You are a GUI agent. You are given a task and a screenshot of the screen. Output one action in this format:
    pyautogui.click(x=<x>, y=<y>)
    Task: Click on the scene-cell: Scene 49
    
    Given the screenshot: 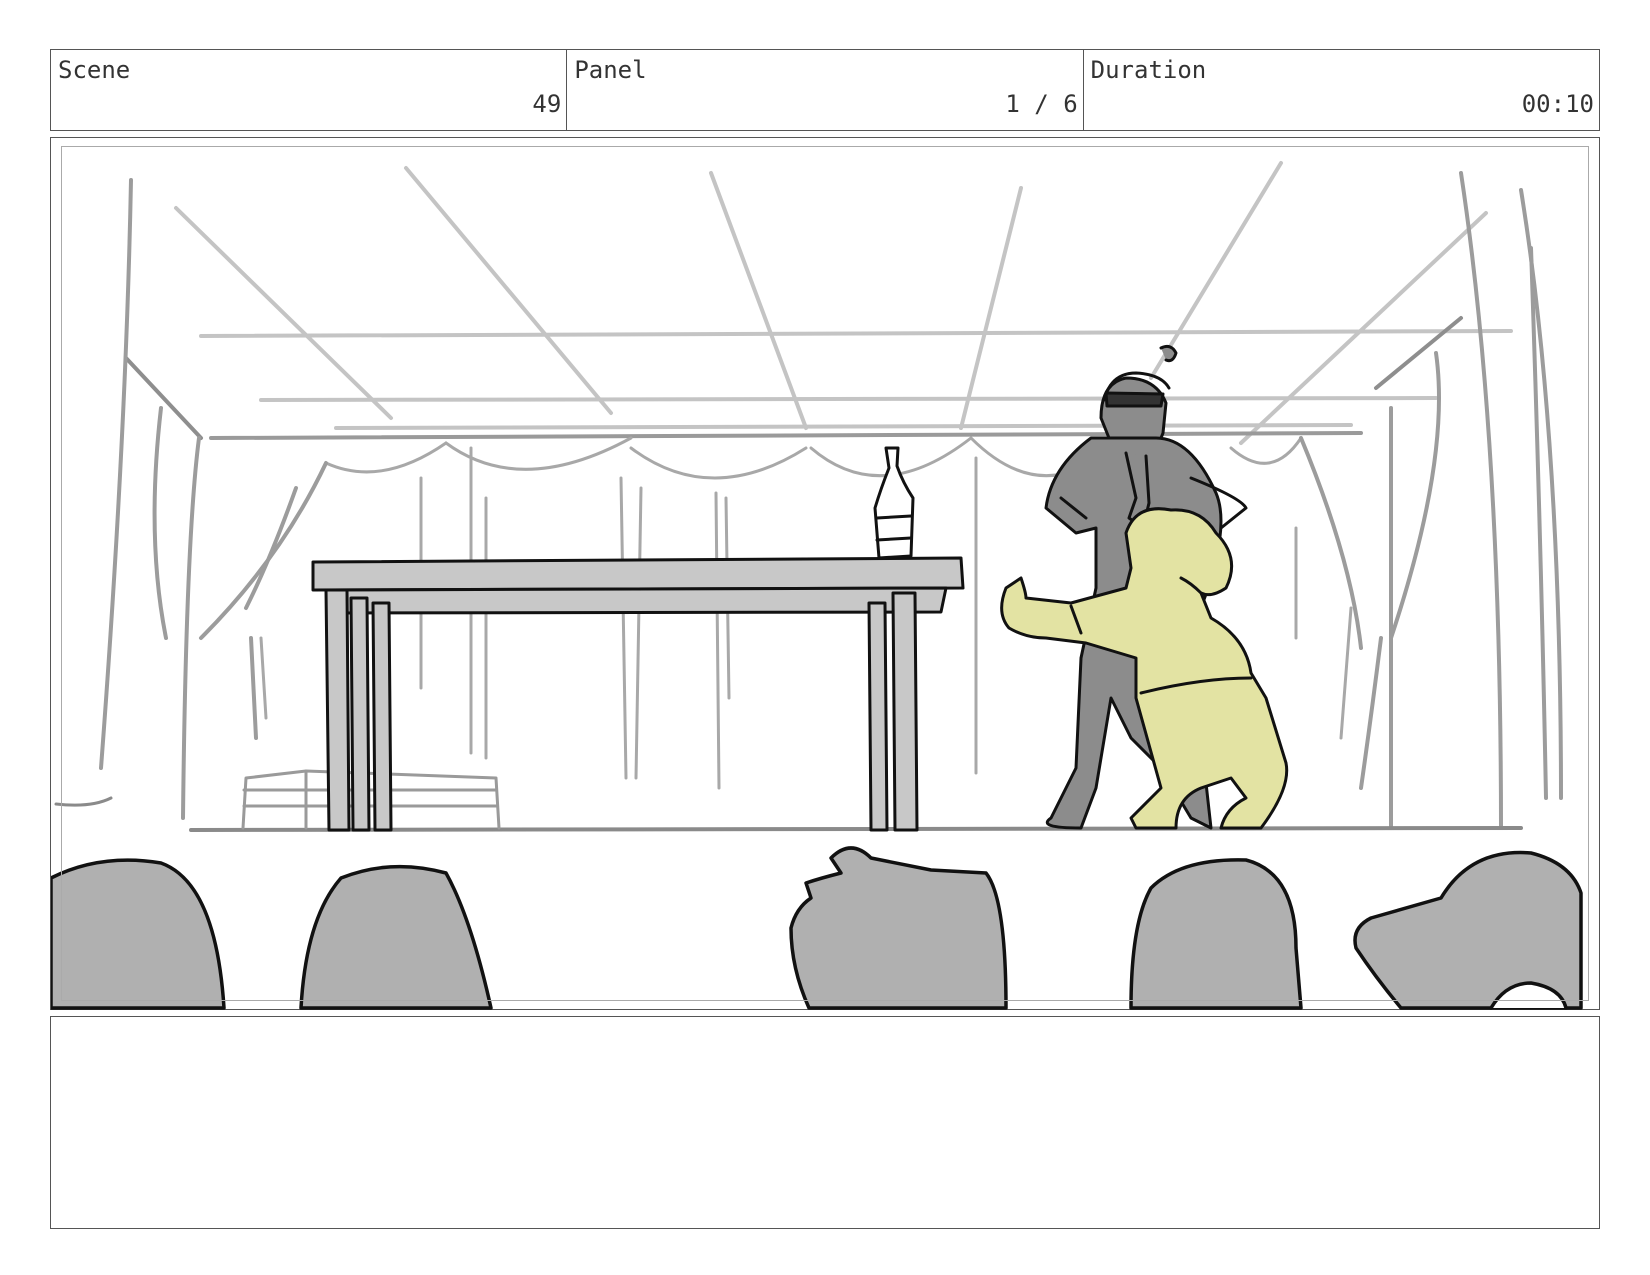 What is the action you would take?
    pyautogui.click(x=309, y=90)
    